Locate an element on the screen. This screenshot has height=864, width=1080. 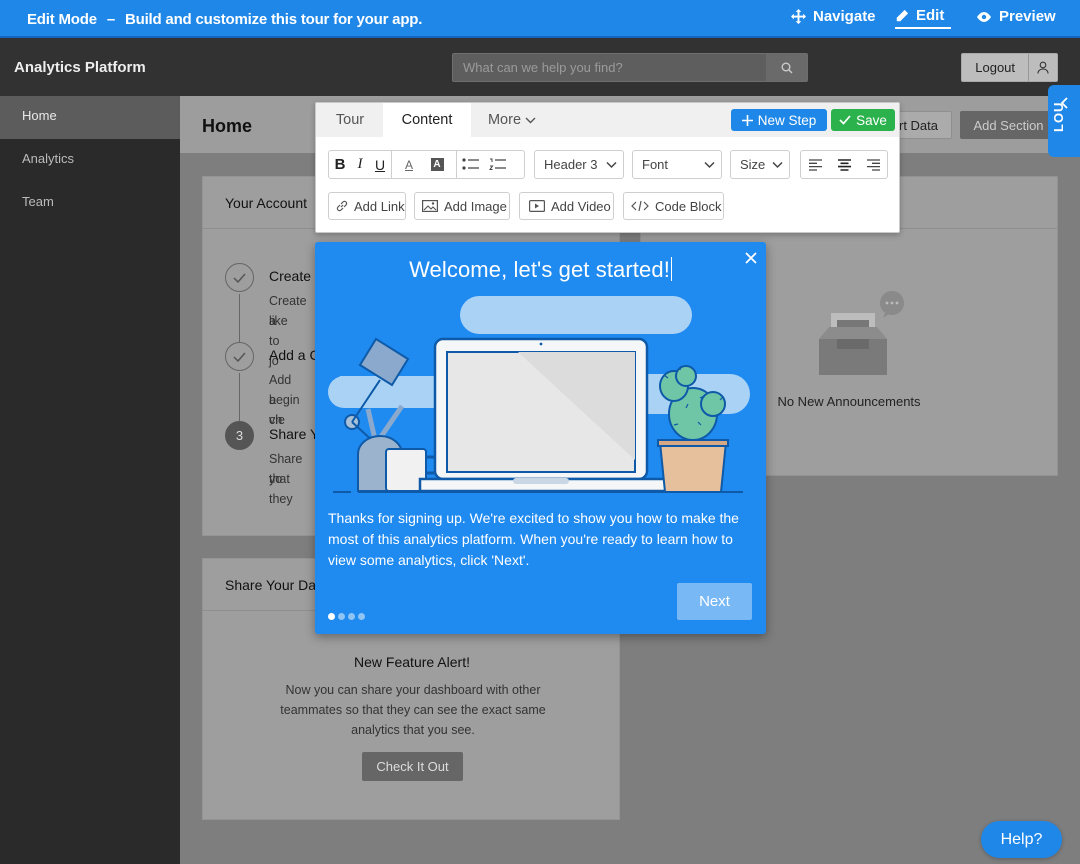
tour-title-text: Welcome, let's get started! is located at coordinates (539, 269).